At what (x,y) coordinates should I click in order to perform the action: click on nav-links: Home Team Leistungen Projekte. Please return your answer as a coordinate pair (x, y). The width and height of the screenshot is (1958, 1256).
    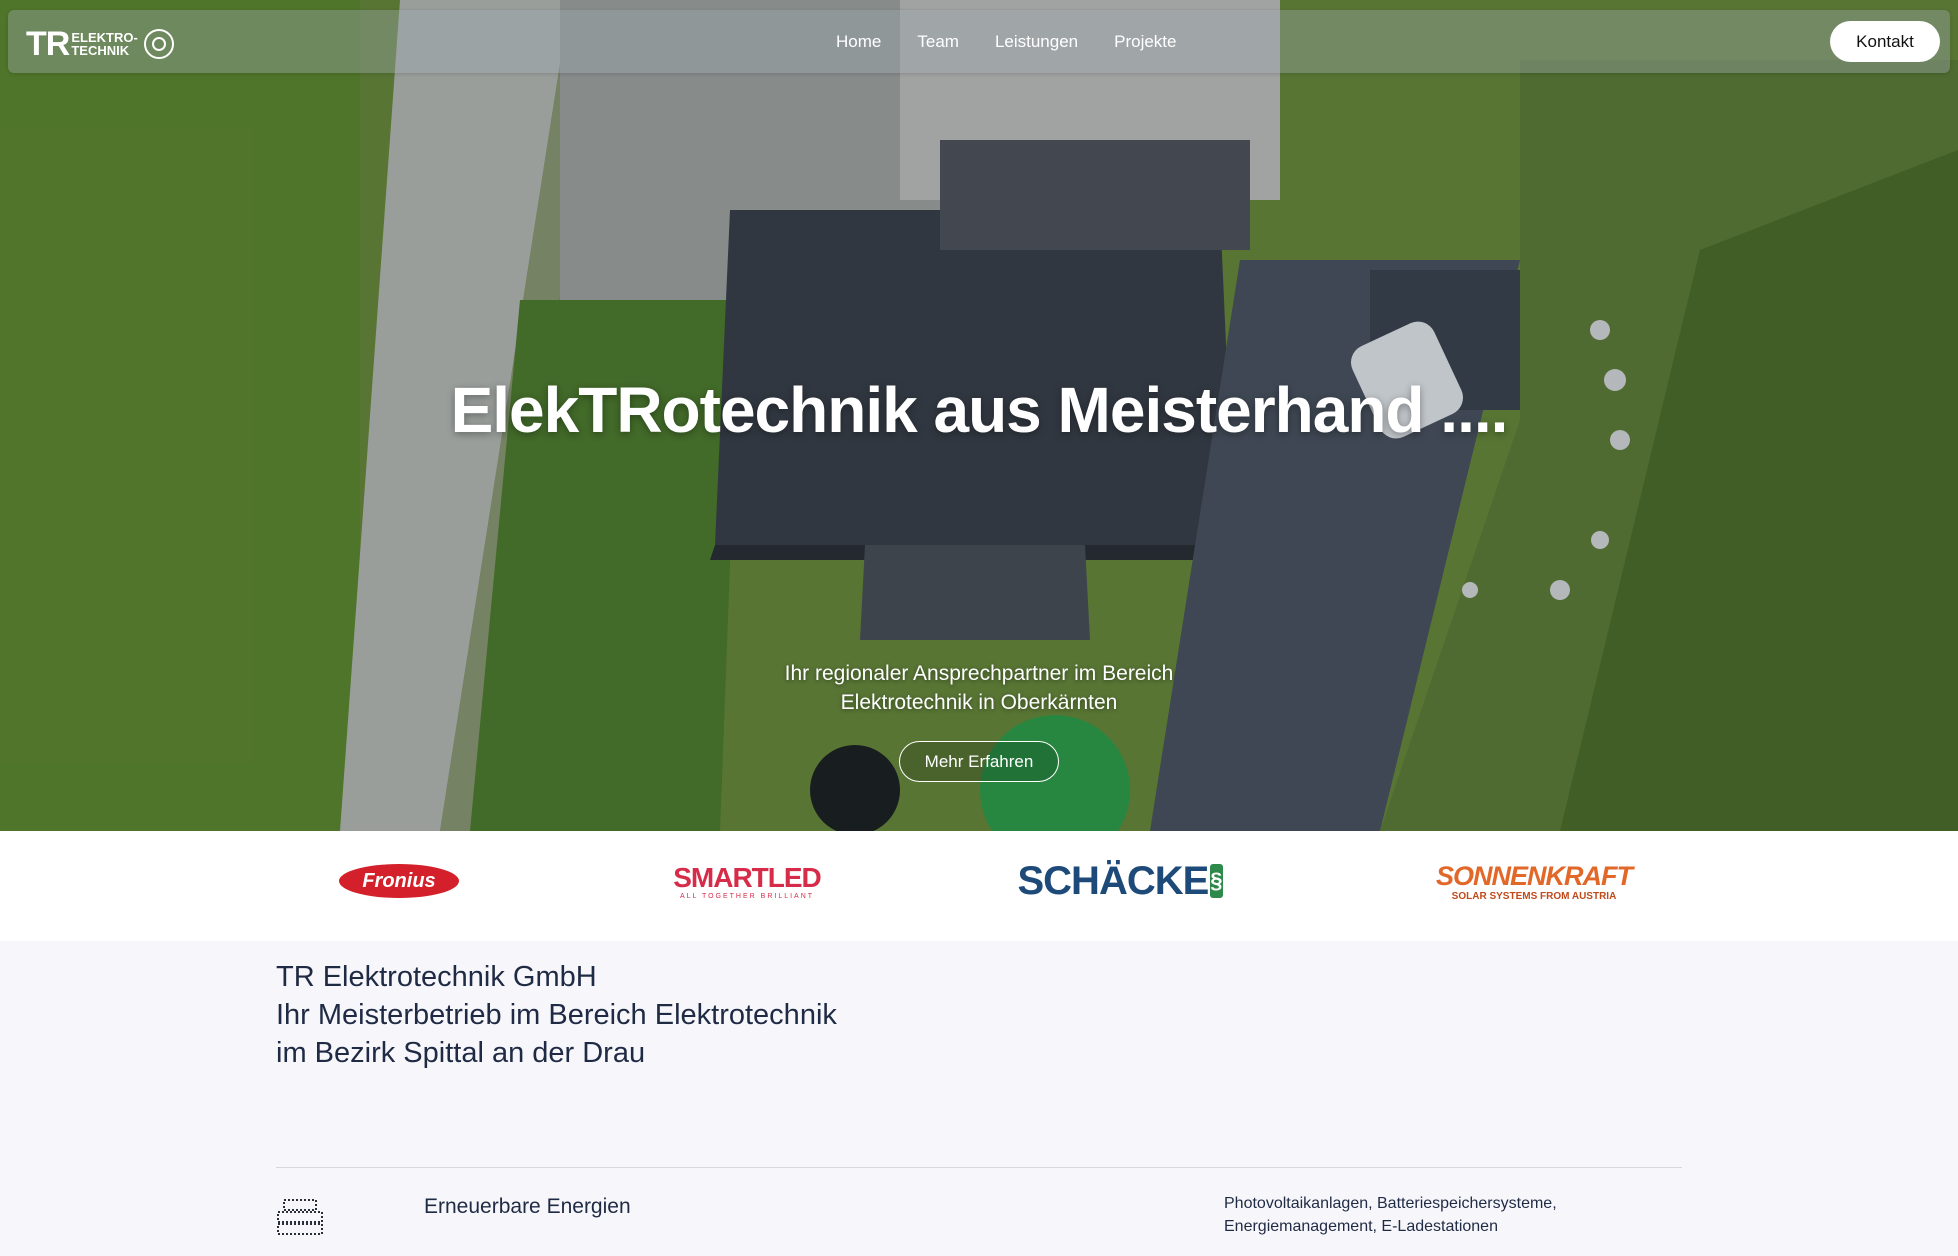
    Looking at the image, I should click on (1006, 42).